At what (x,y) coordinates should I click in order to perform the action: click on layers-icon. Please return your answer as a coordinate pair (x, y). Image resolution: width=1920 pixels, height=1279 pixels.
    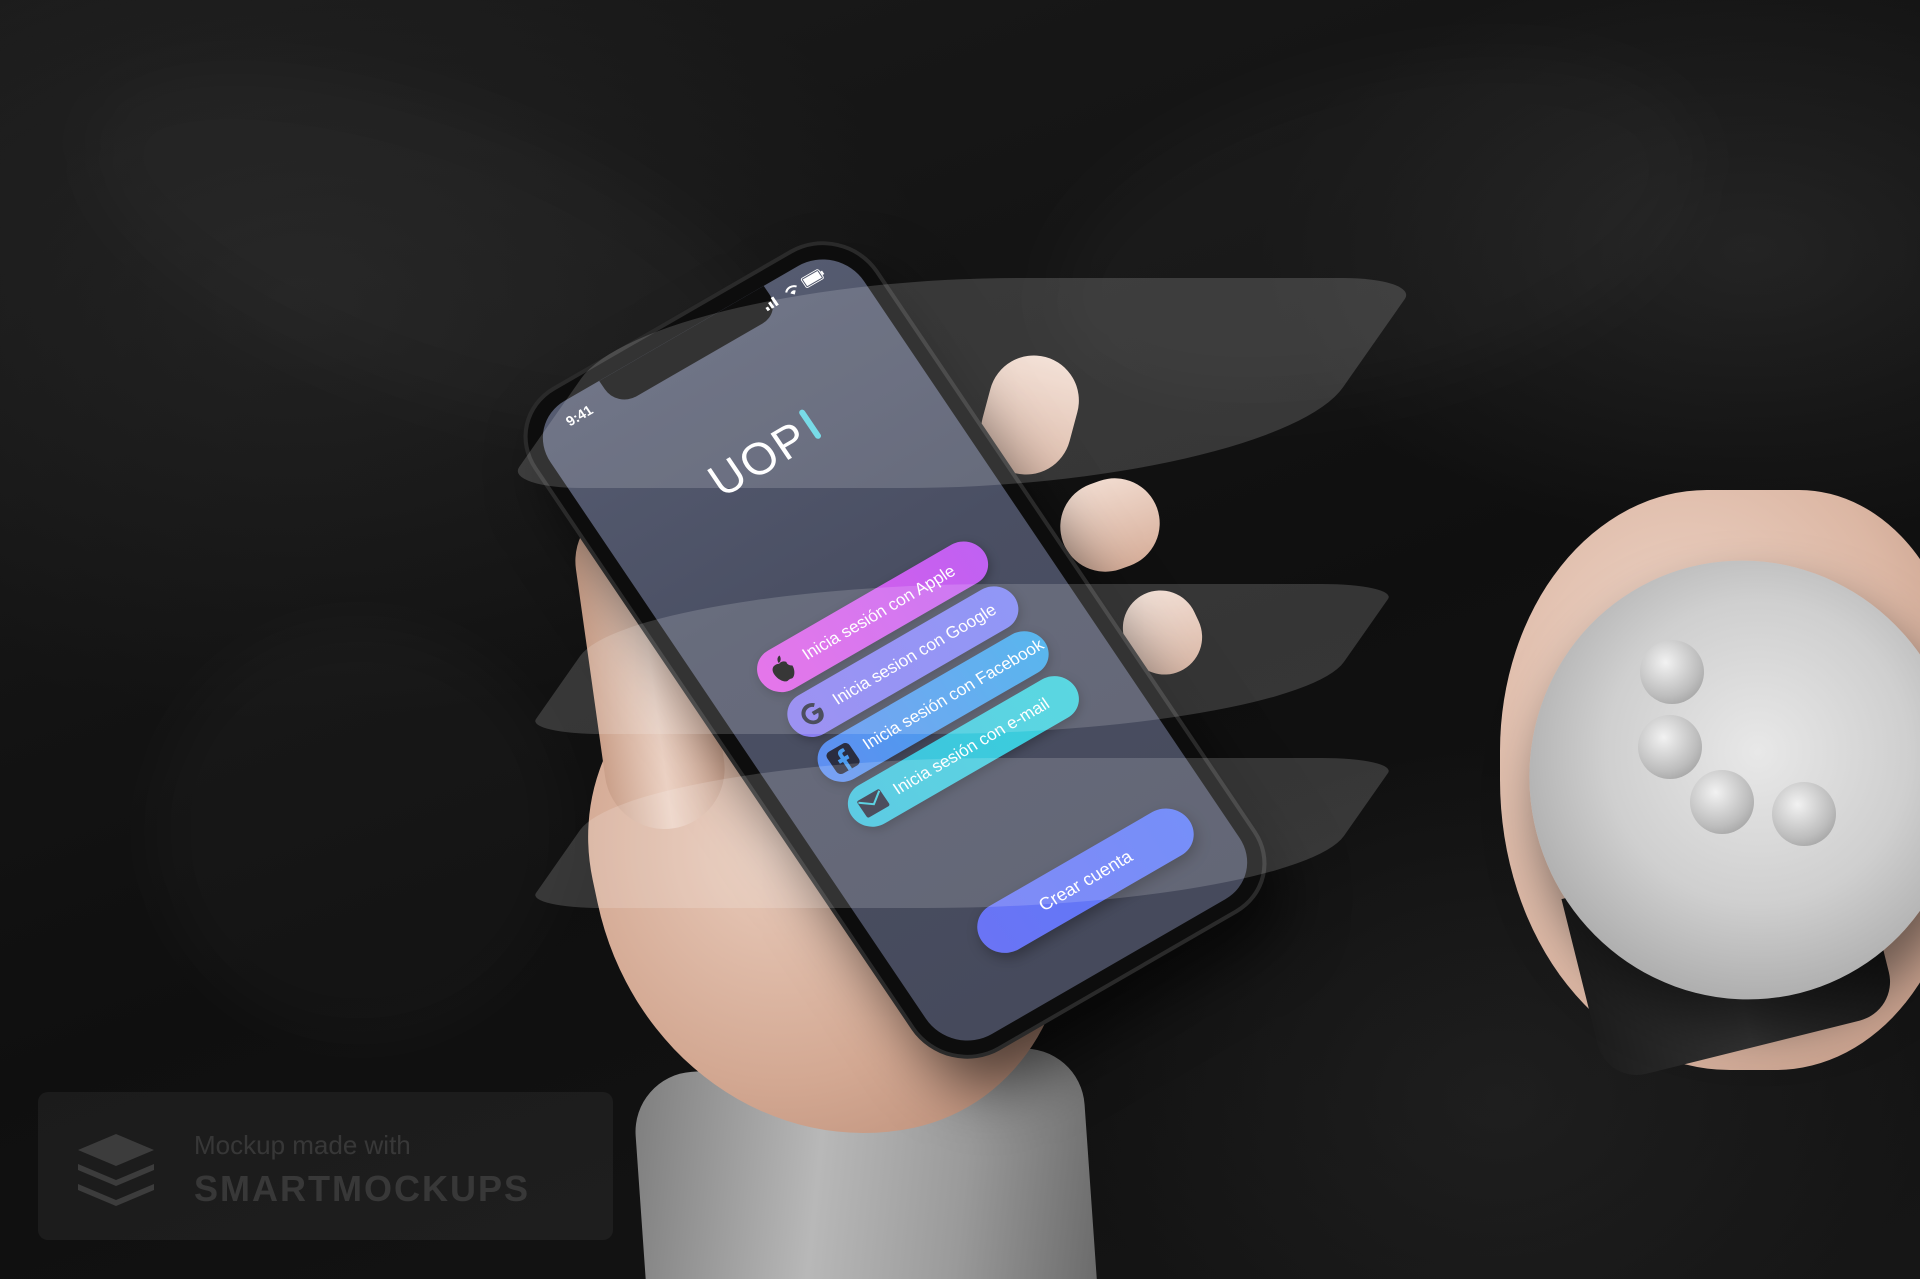
    Looking at the image, I should click on (116, 1170).